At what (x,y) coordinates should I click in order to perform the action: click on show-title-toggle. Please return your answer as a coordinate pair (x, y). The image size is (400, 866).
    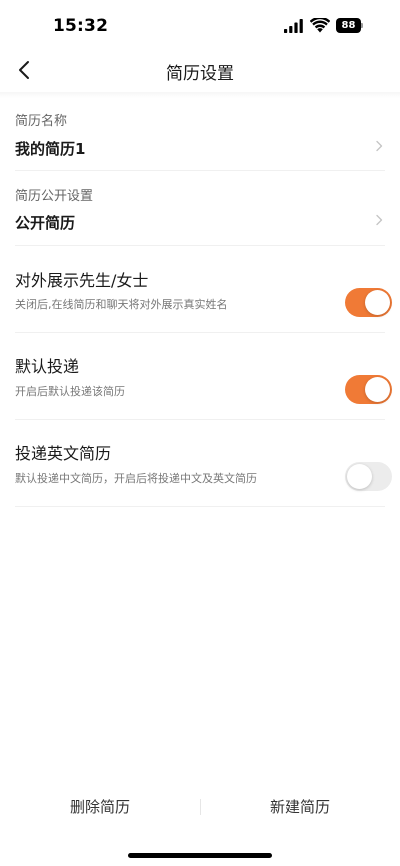
    Looking at the image, I should click on (368, 302).